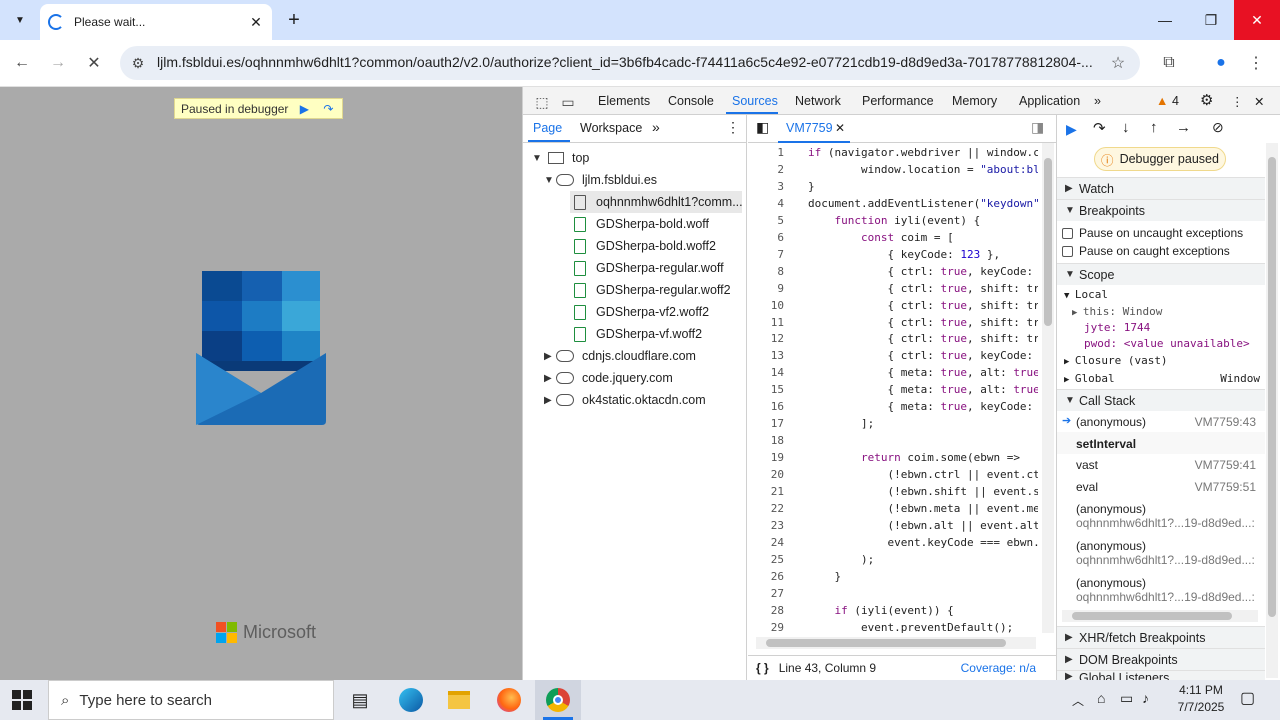 This screenshot has height=720, width=1280. Describe the element at coordinates (1126, 127) in the screenshot. I see `step-into-icon: ↓` at that location.